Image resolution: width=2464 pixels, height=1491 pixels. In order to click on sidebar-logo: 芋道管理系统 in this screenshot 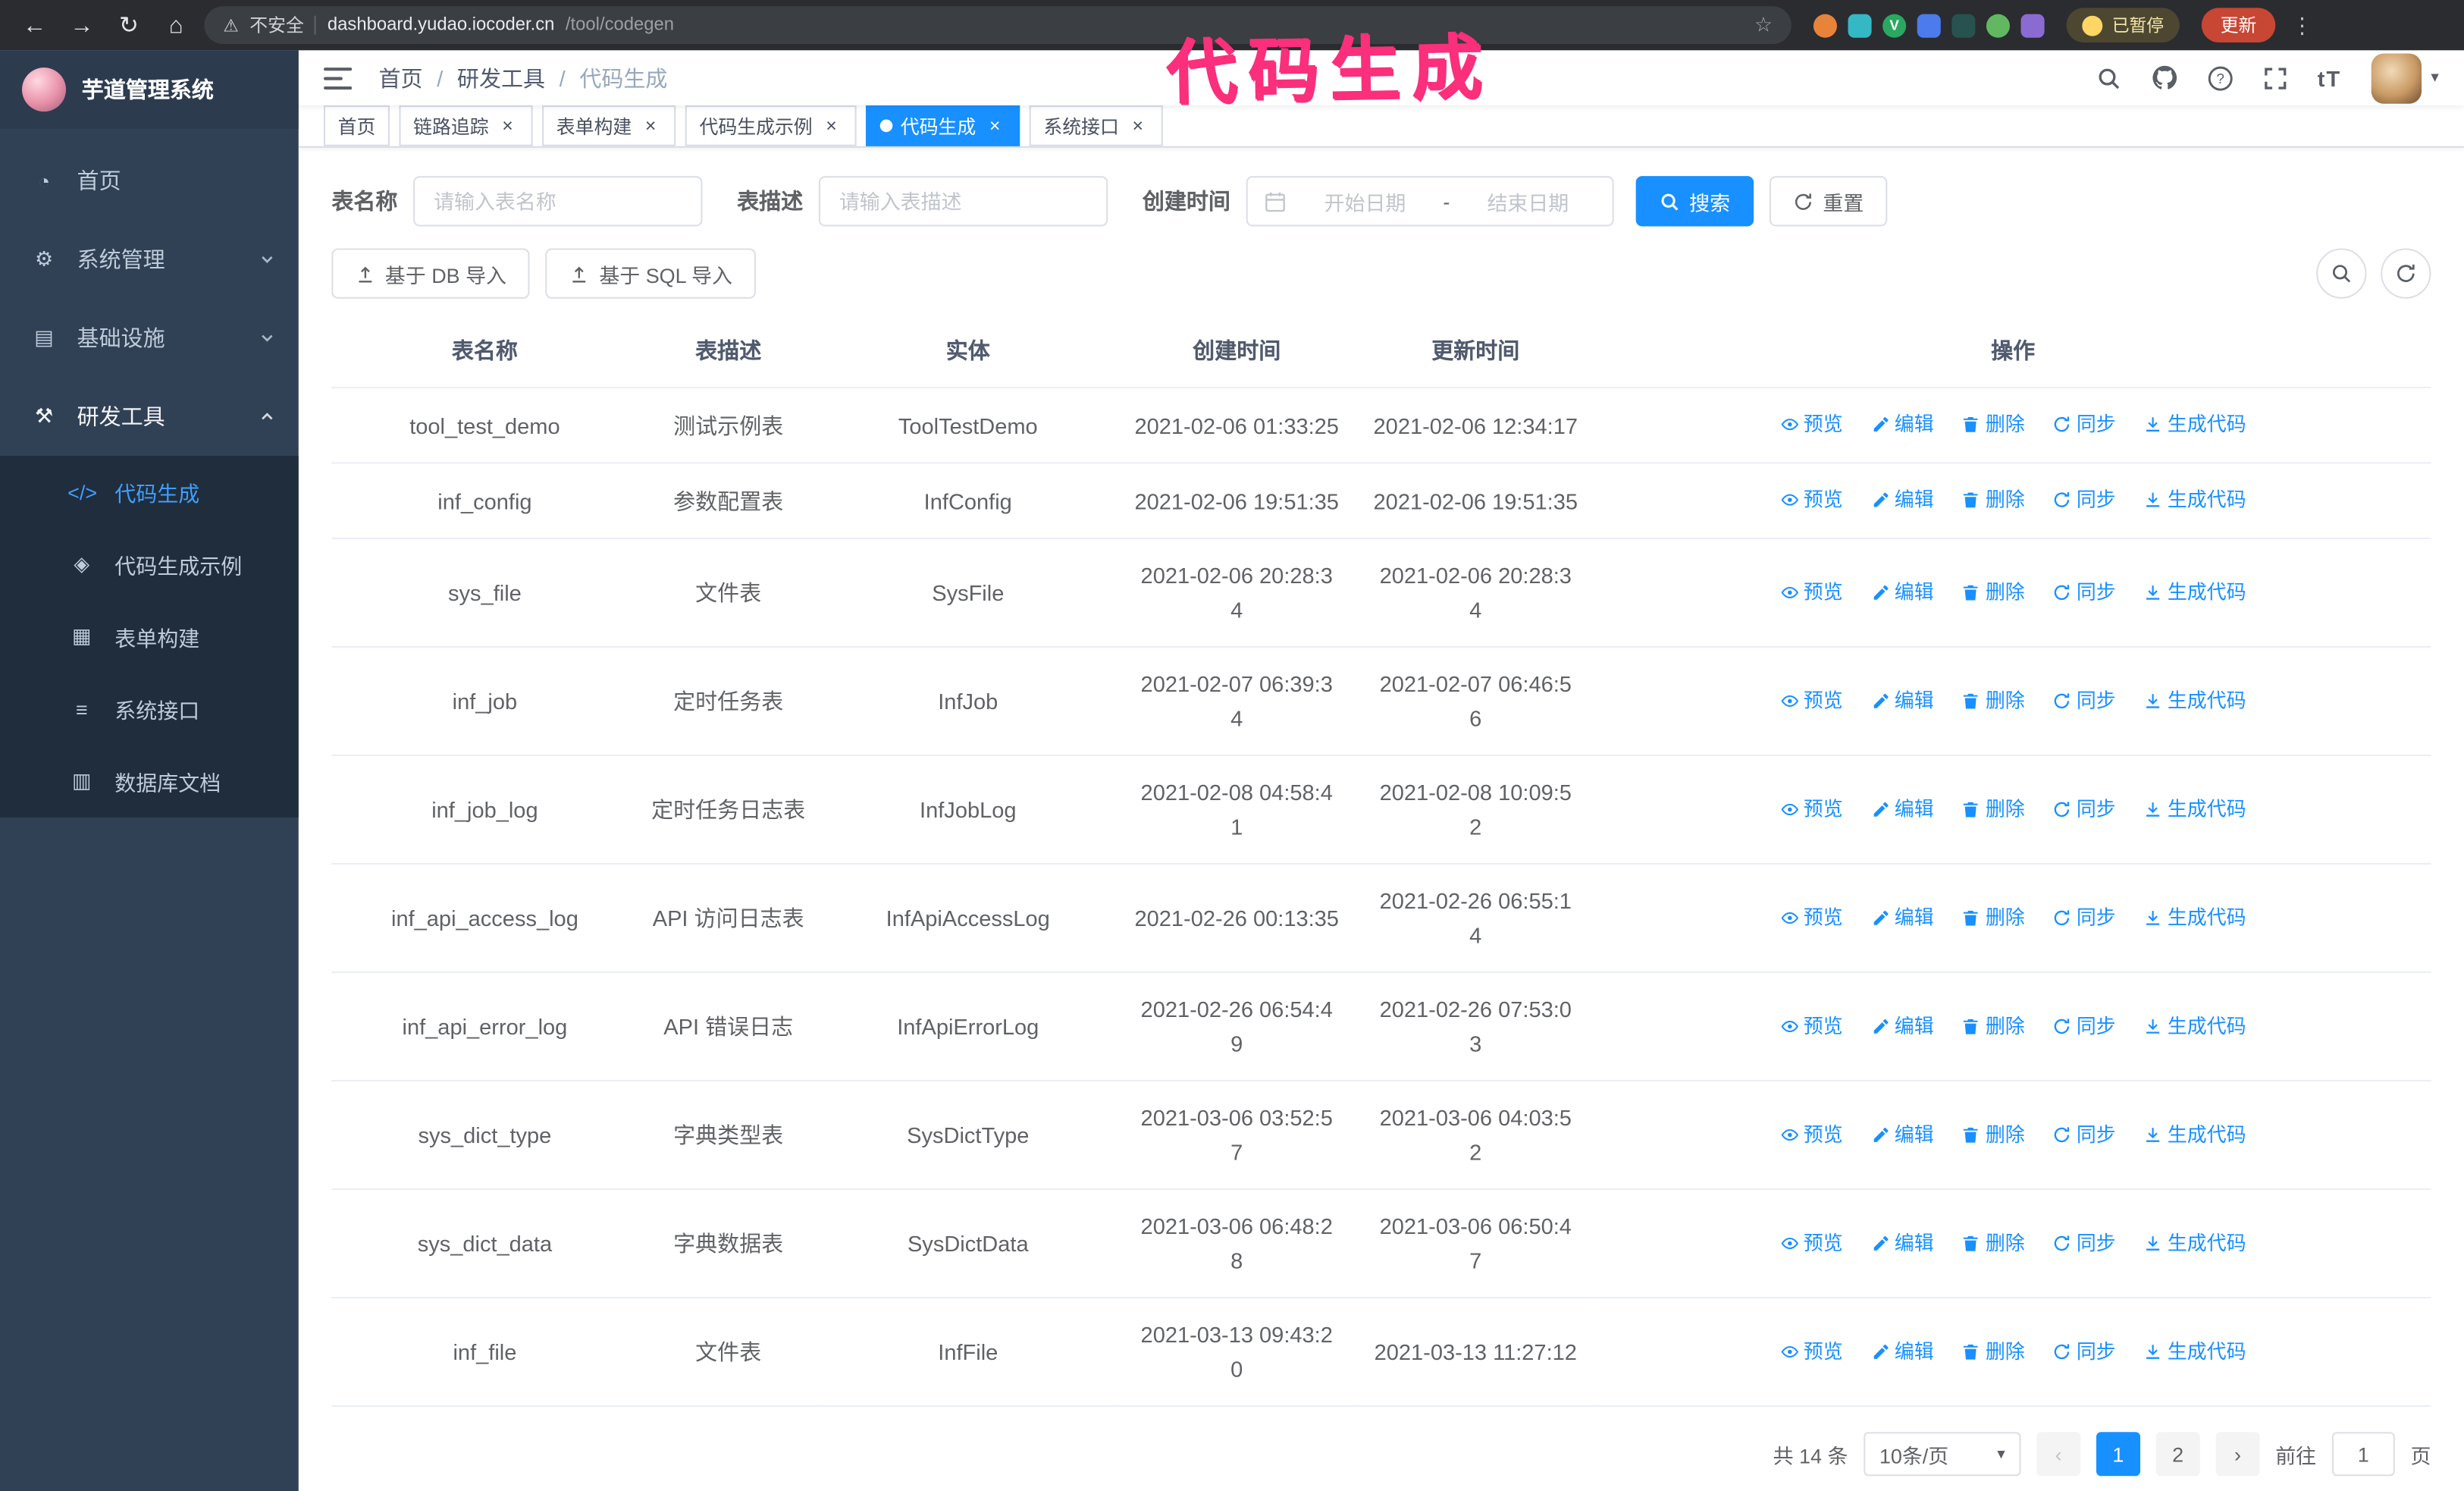, I will do `click(150, 89)`.